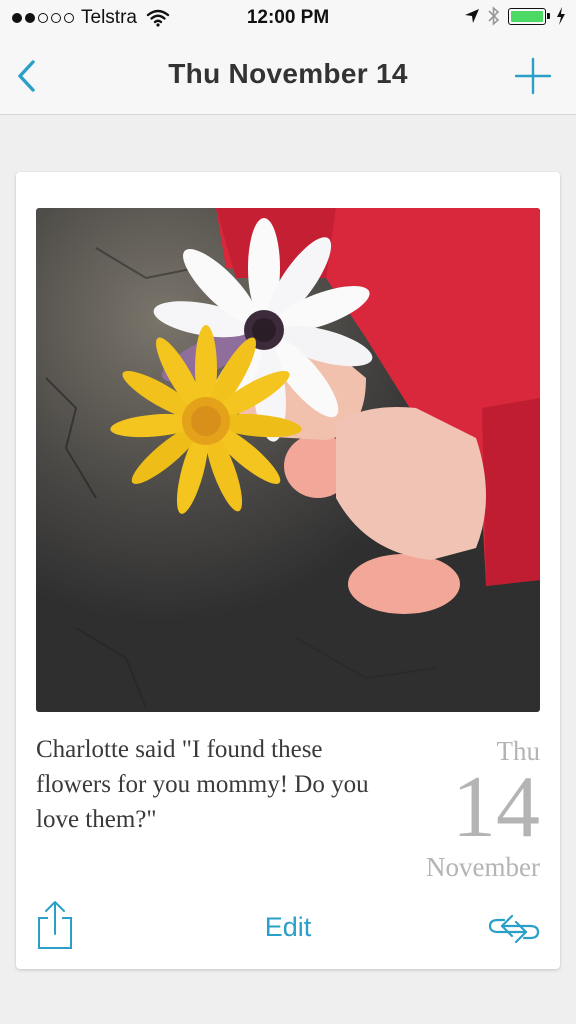 This screenshot has width=576, height=1024. I want to click on battery-level, so click(527, 16).